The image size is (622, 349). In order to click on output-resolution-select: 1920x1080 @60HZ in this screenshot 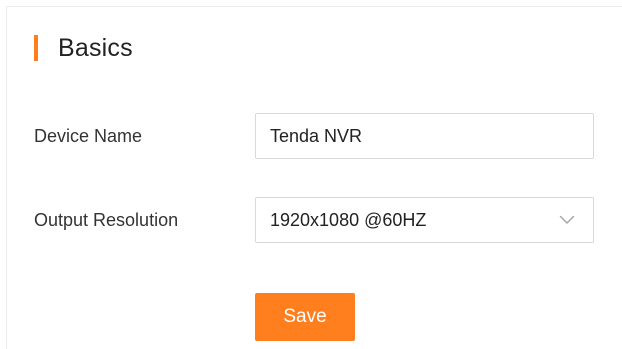, I will do `click(424, 220)`.